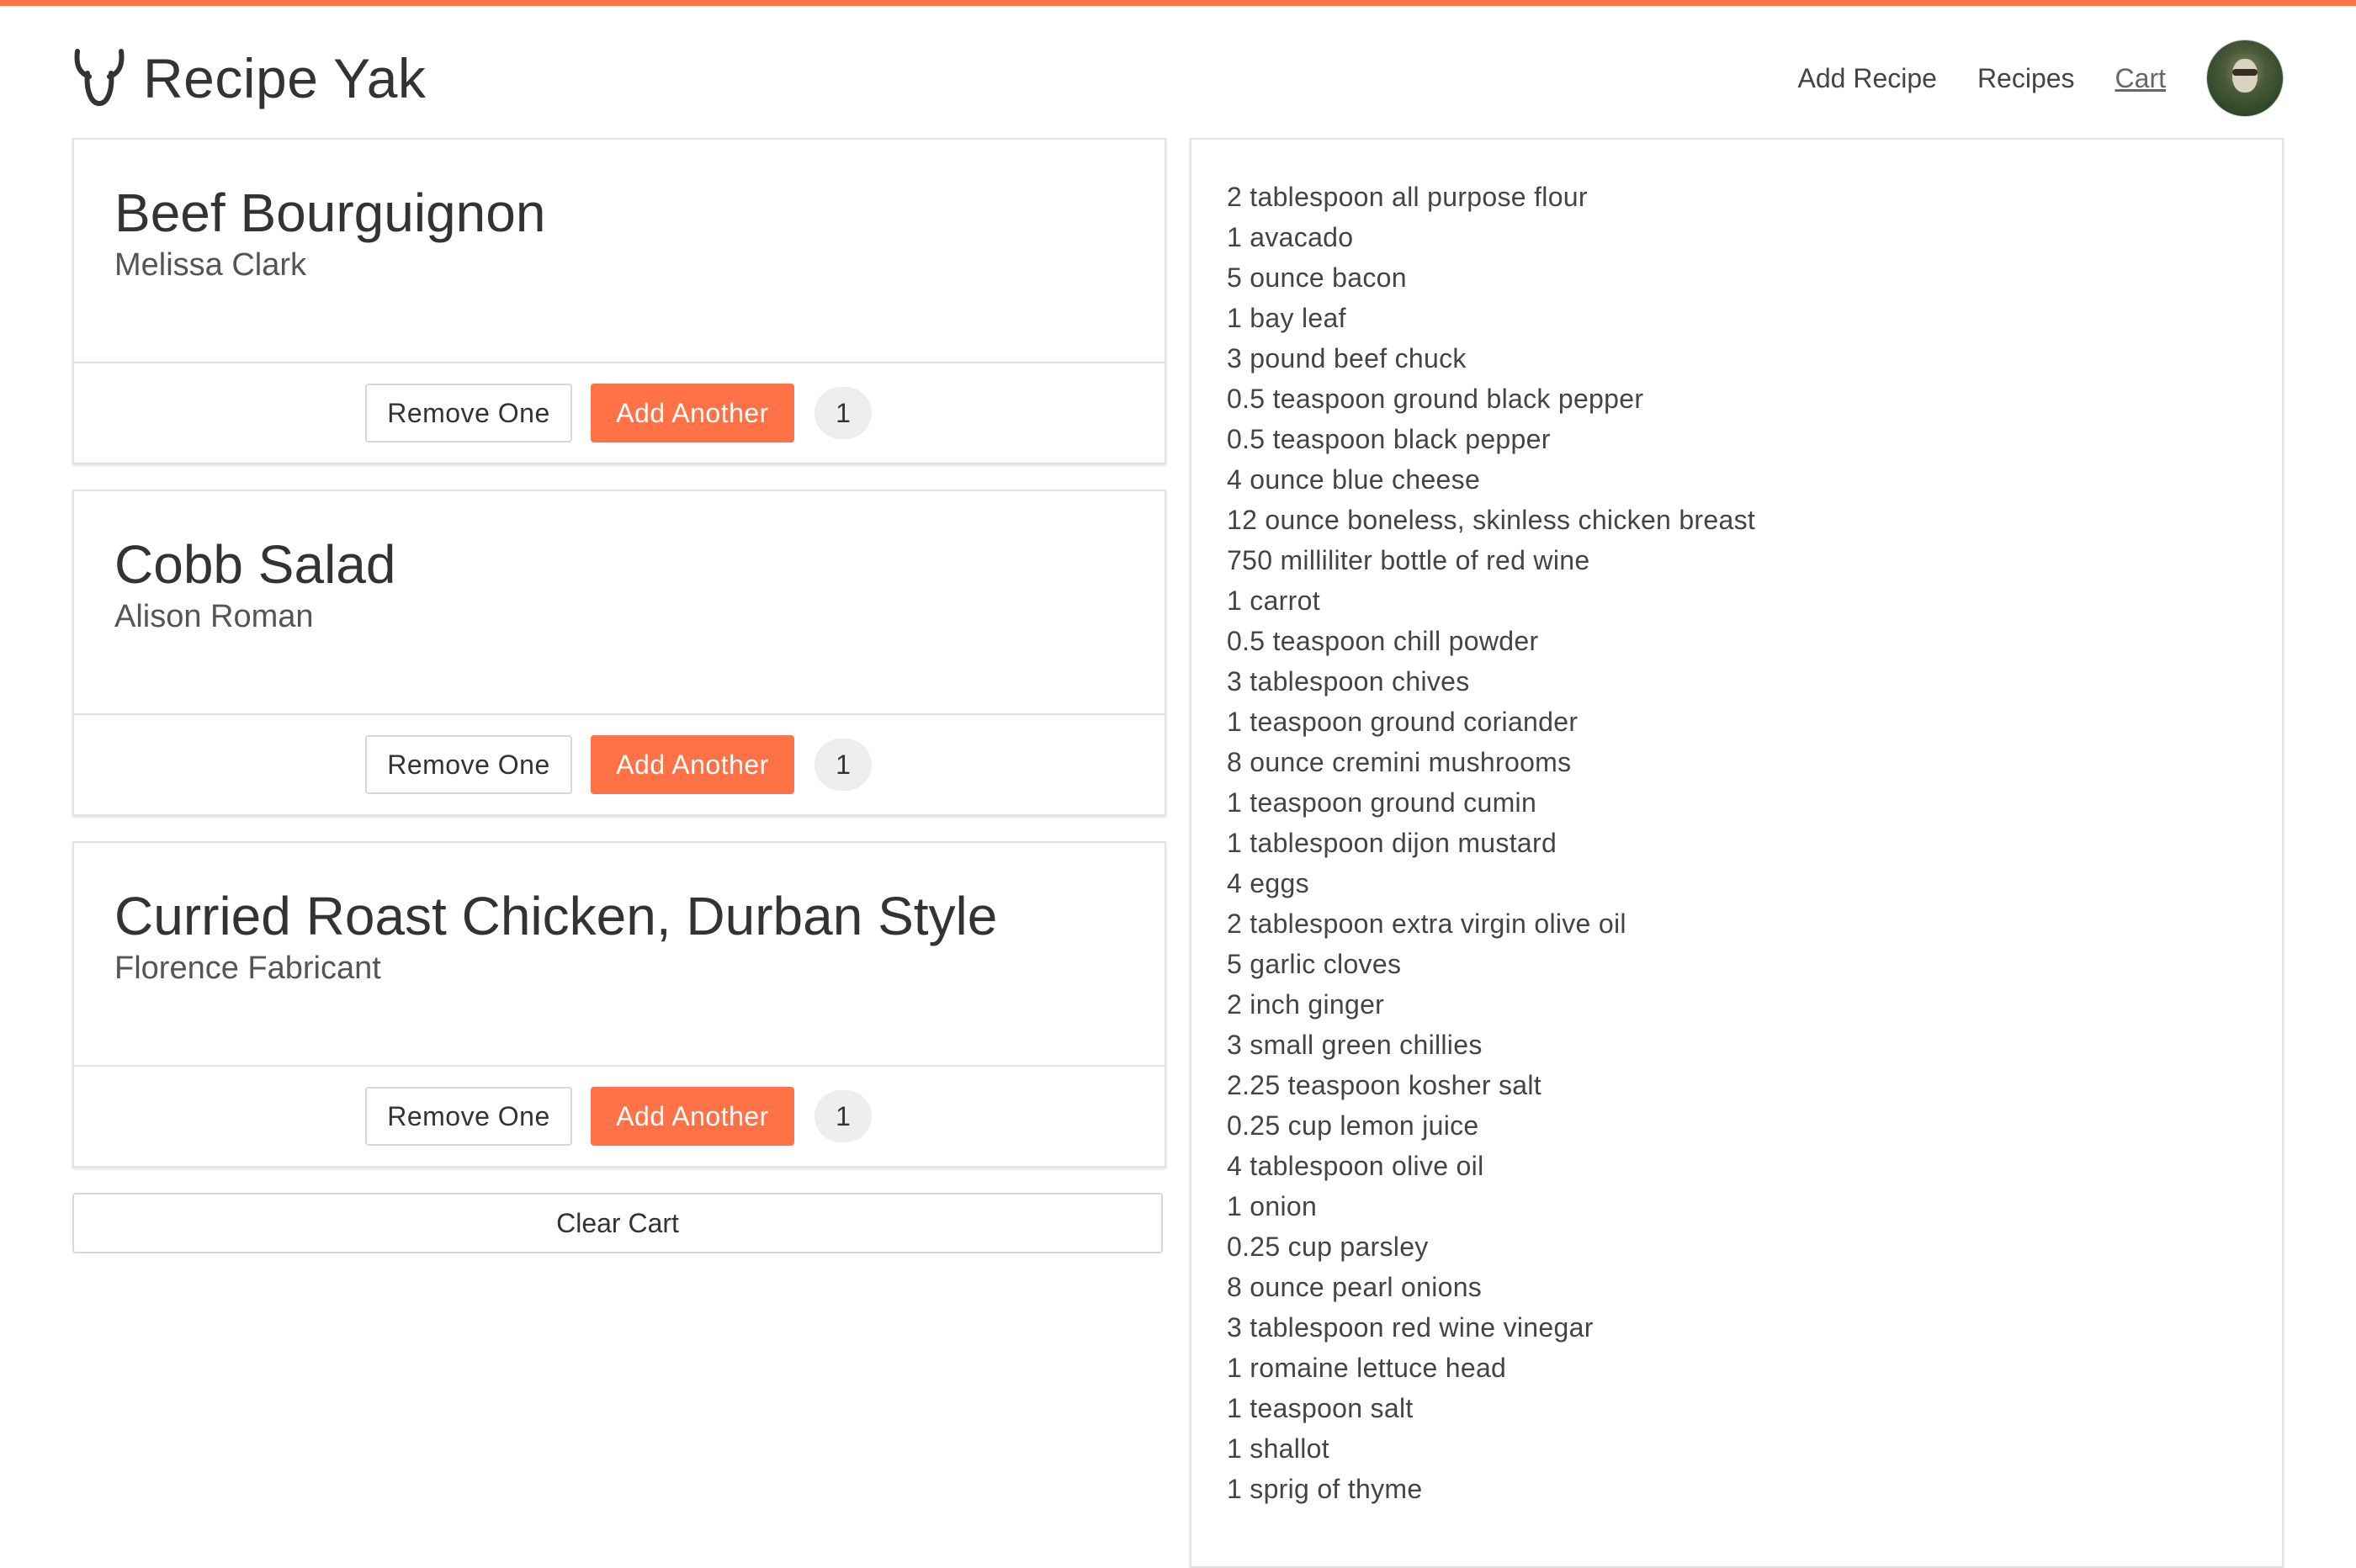 The image size is (2356, 1568). Describe the element at coordinates (1407, 197) in the screenshot. I see `ingredient-item: 2 tablespoon all purpose flour` at that location.